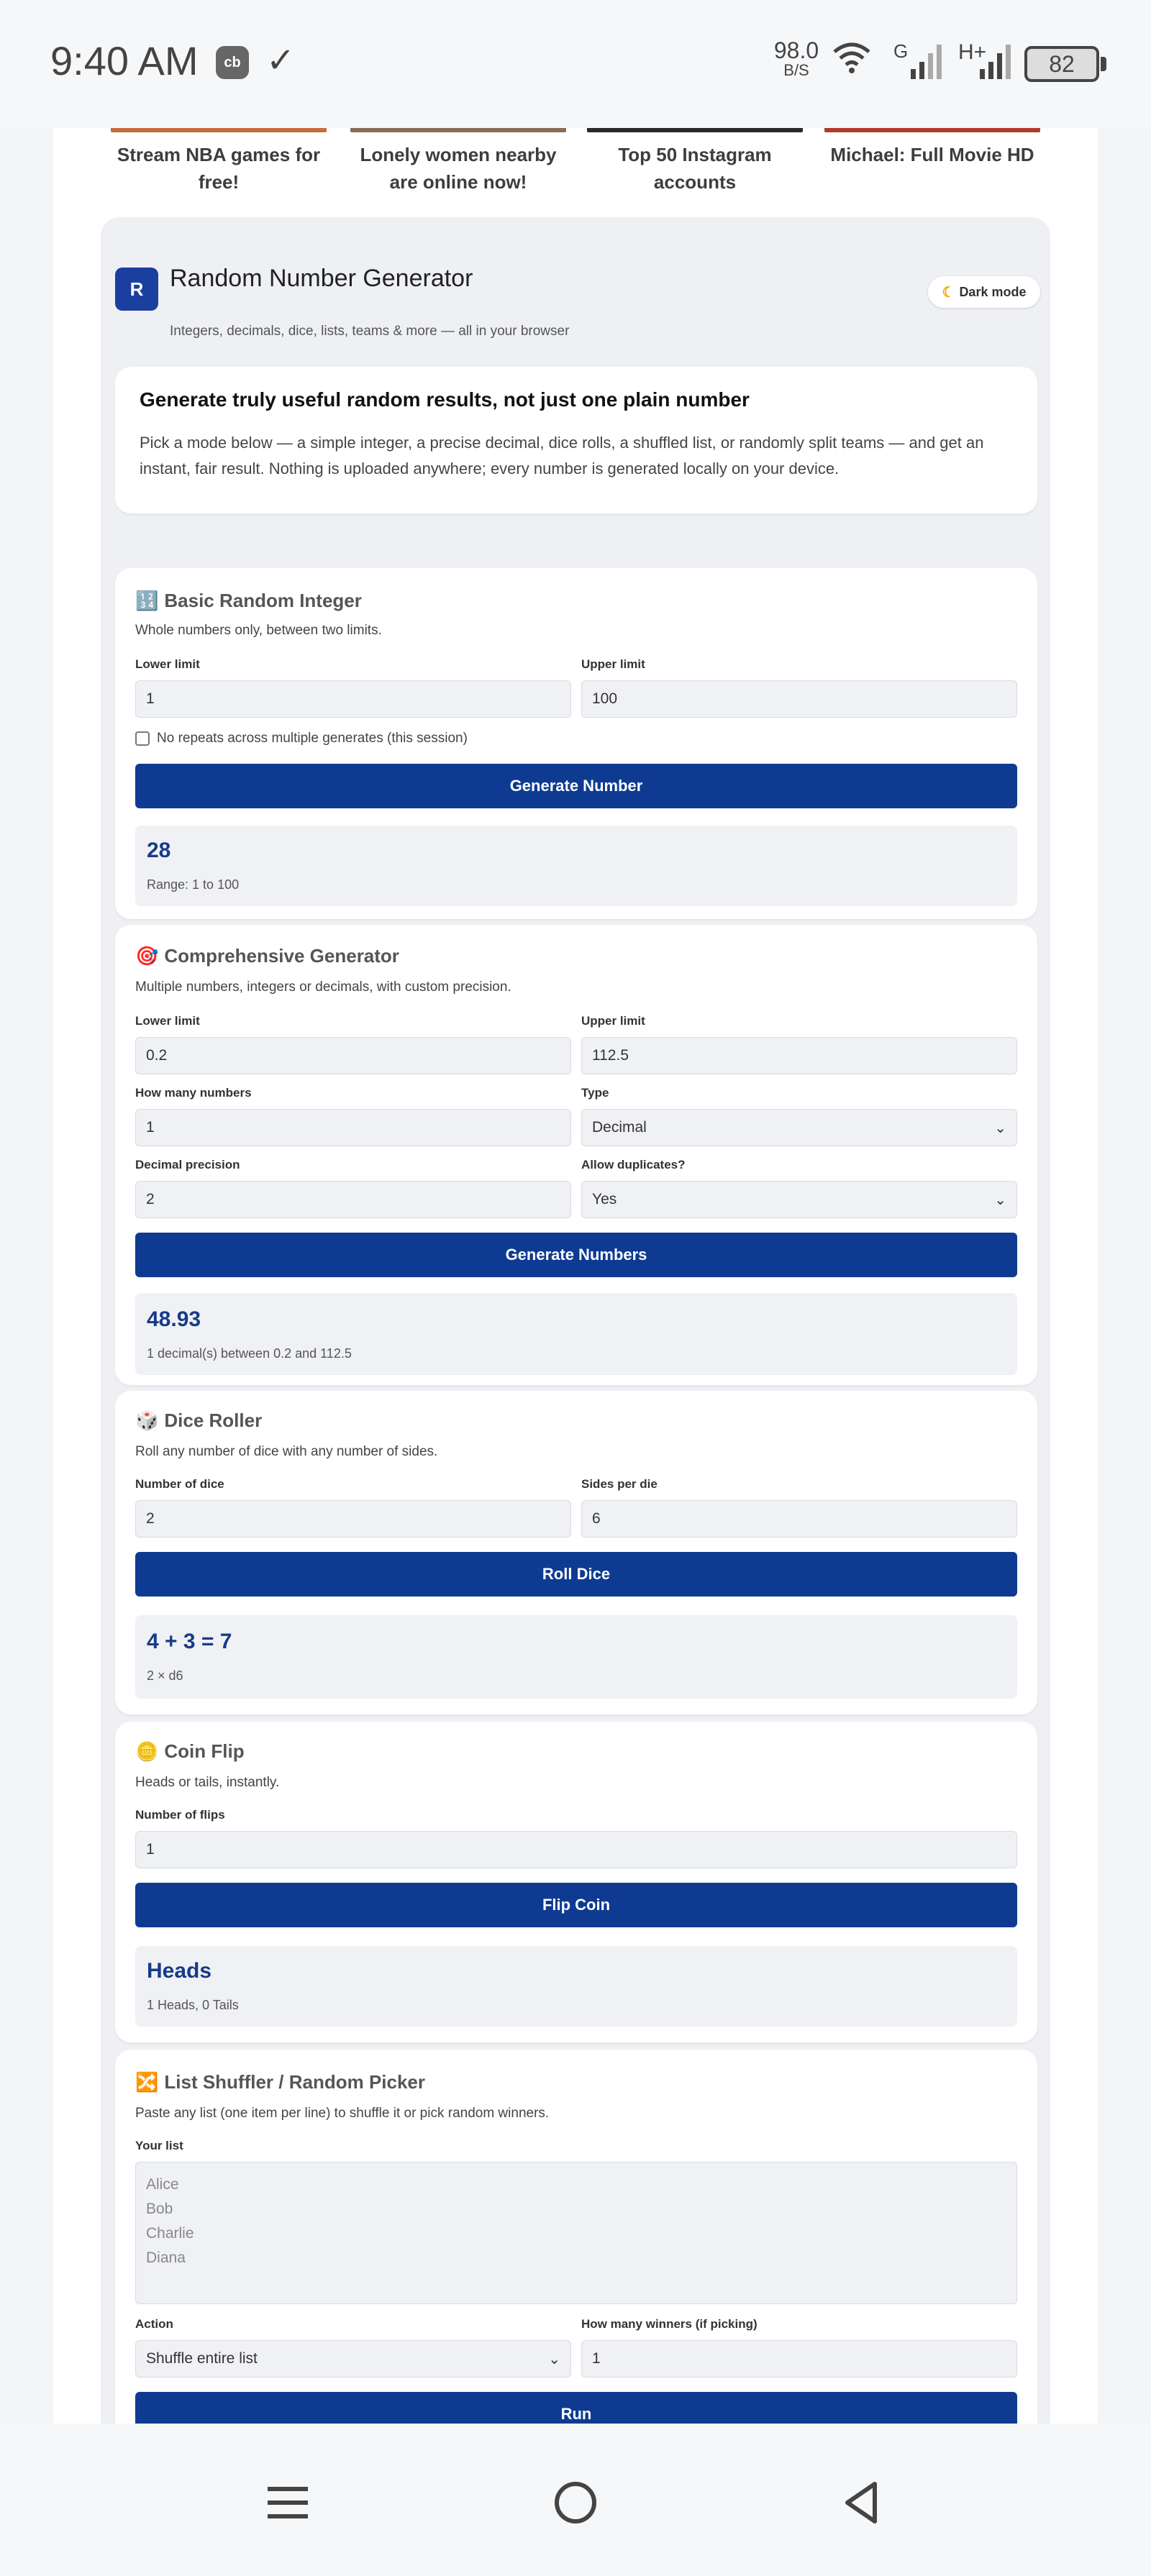 The width and height of the screenshot is (1151, 2576). What do you see at coordinates (190, 1751) in the screenshot?
I see `coin-card-title: 🪙 Coin Flip` at bounding box center [190, 1751].